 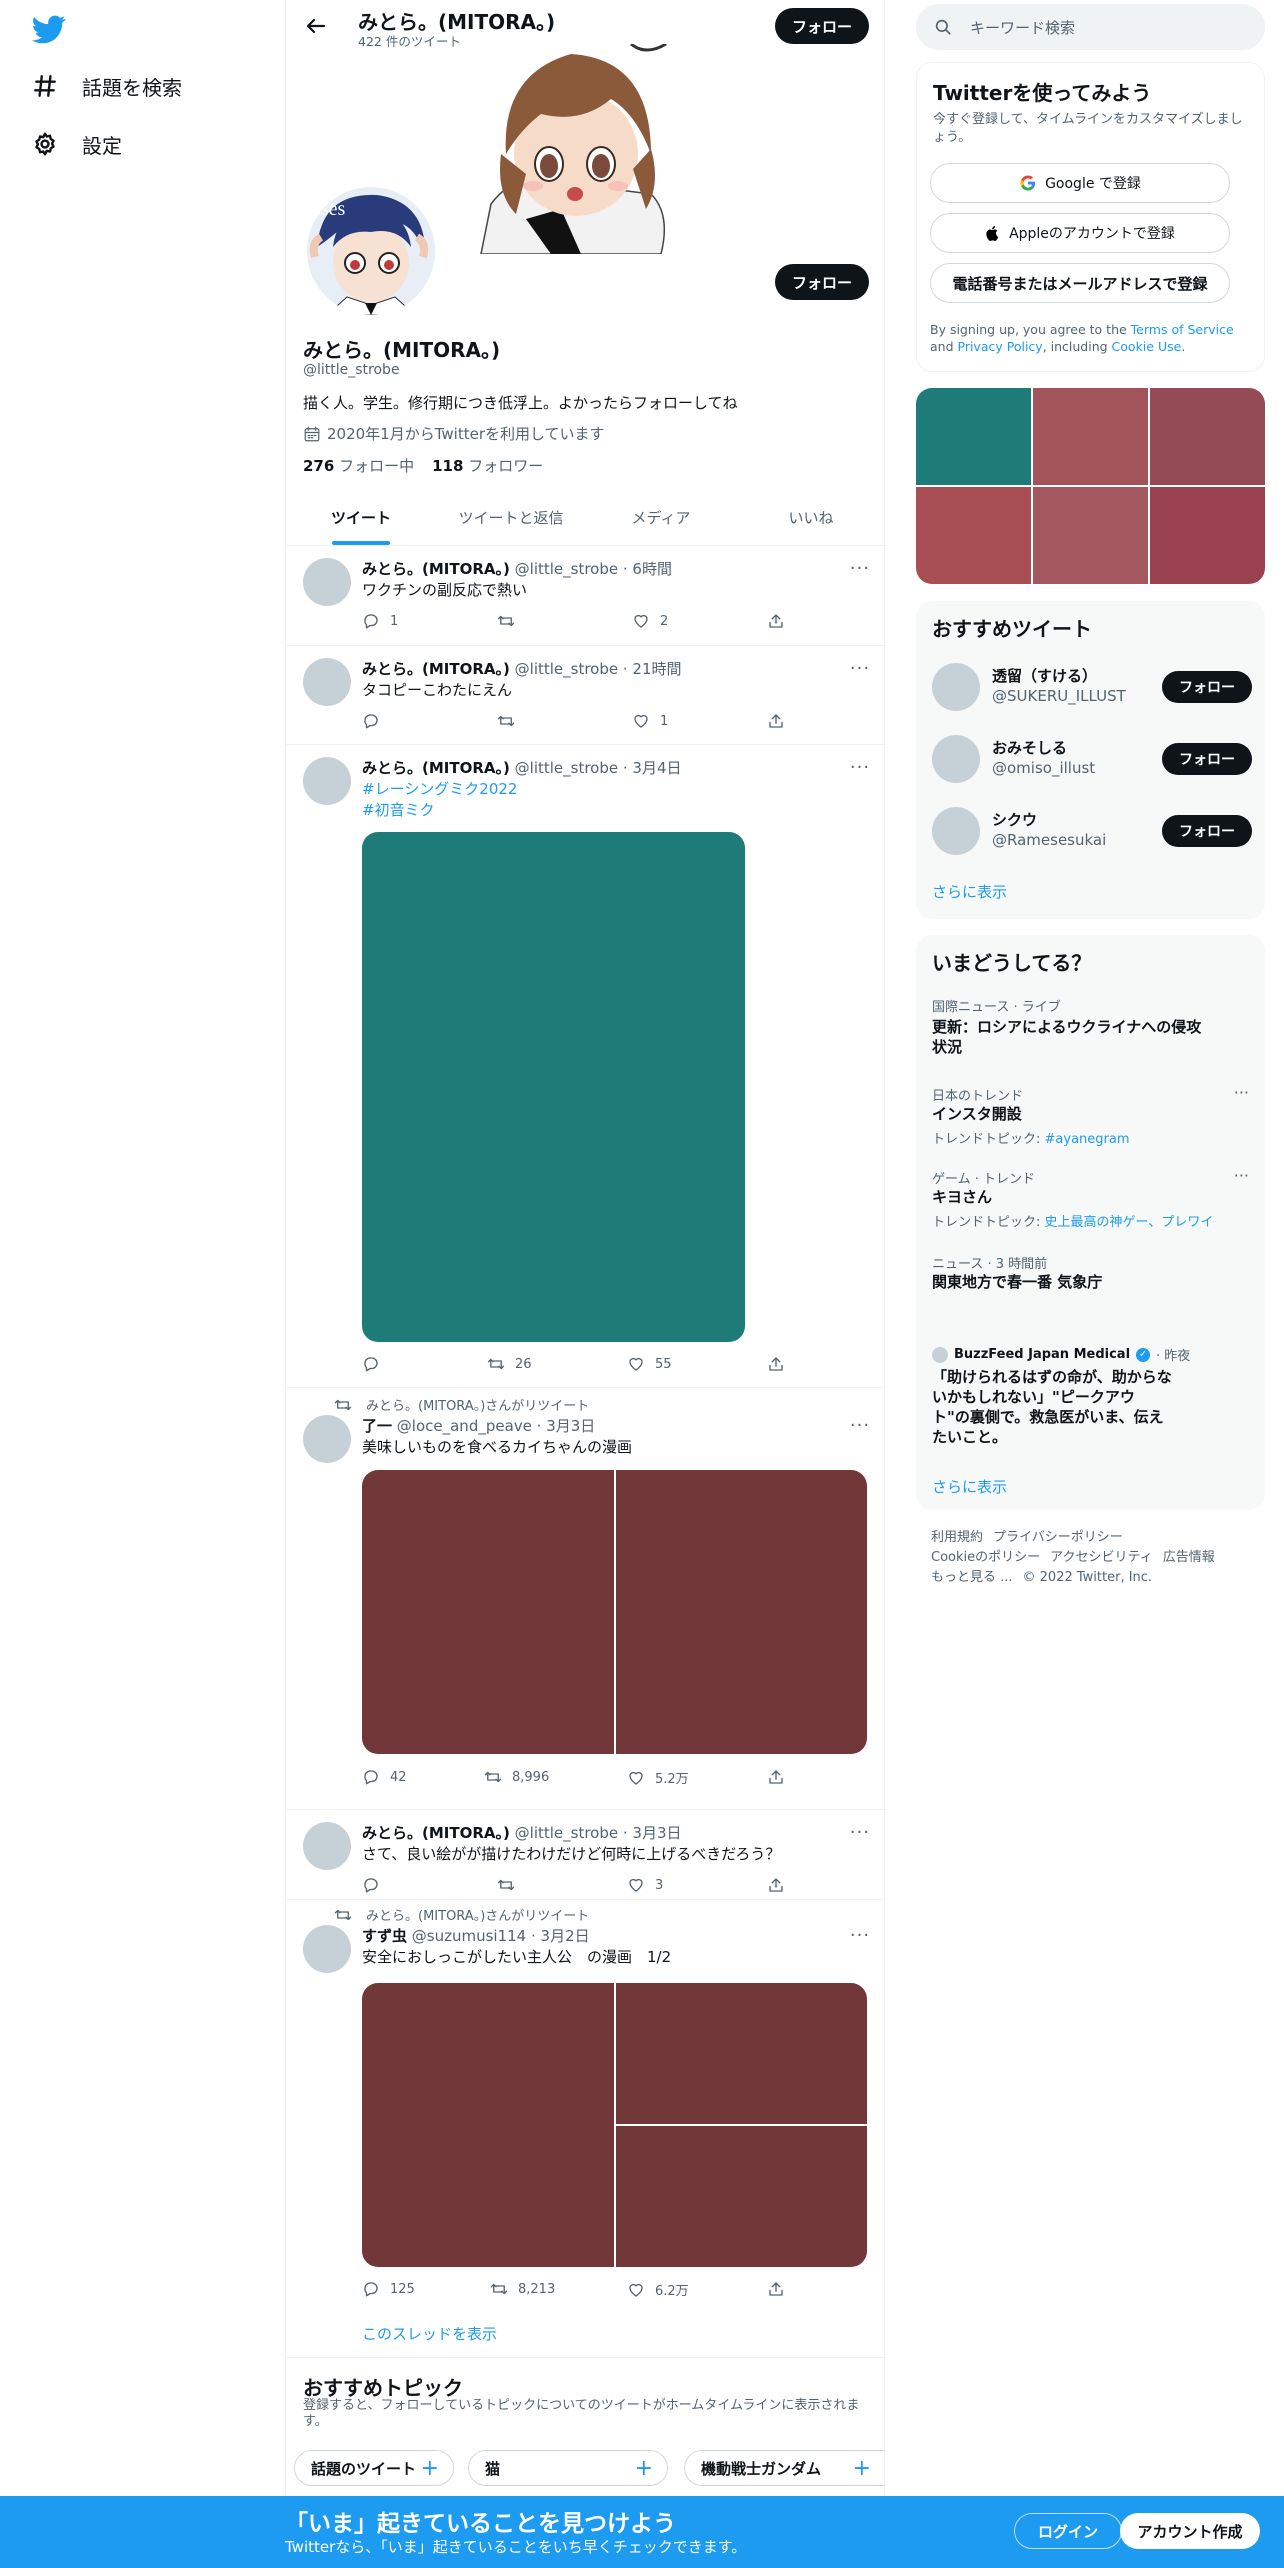 I want to click on twitter-logo-icon, so click(x=49, y=29).